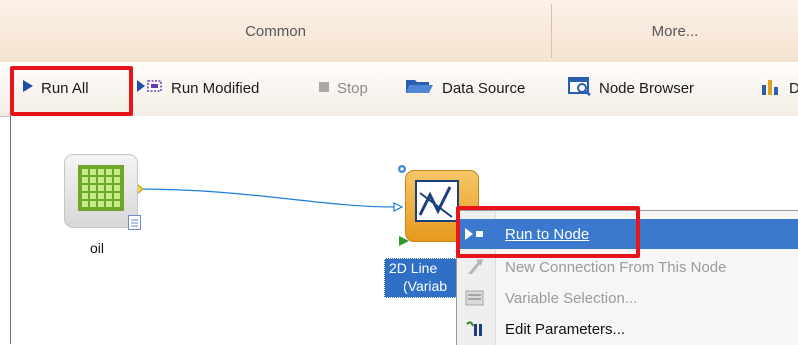 The height and width of the screenshot is (345, 798). I want to click on target-node-label: 2D Line (Variab, so click(421, 278).